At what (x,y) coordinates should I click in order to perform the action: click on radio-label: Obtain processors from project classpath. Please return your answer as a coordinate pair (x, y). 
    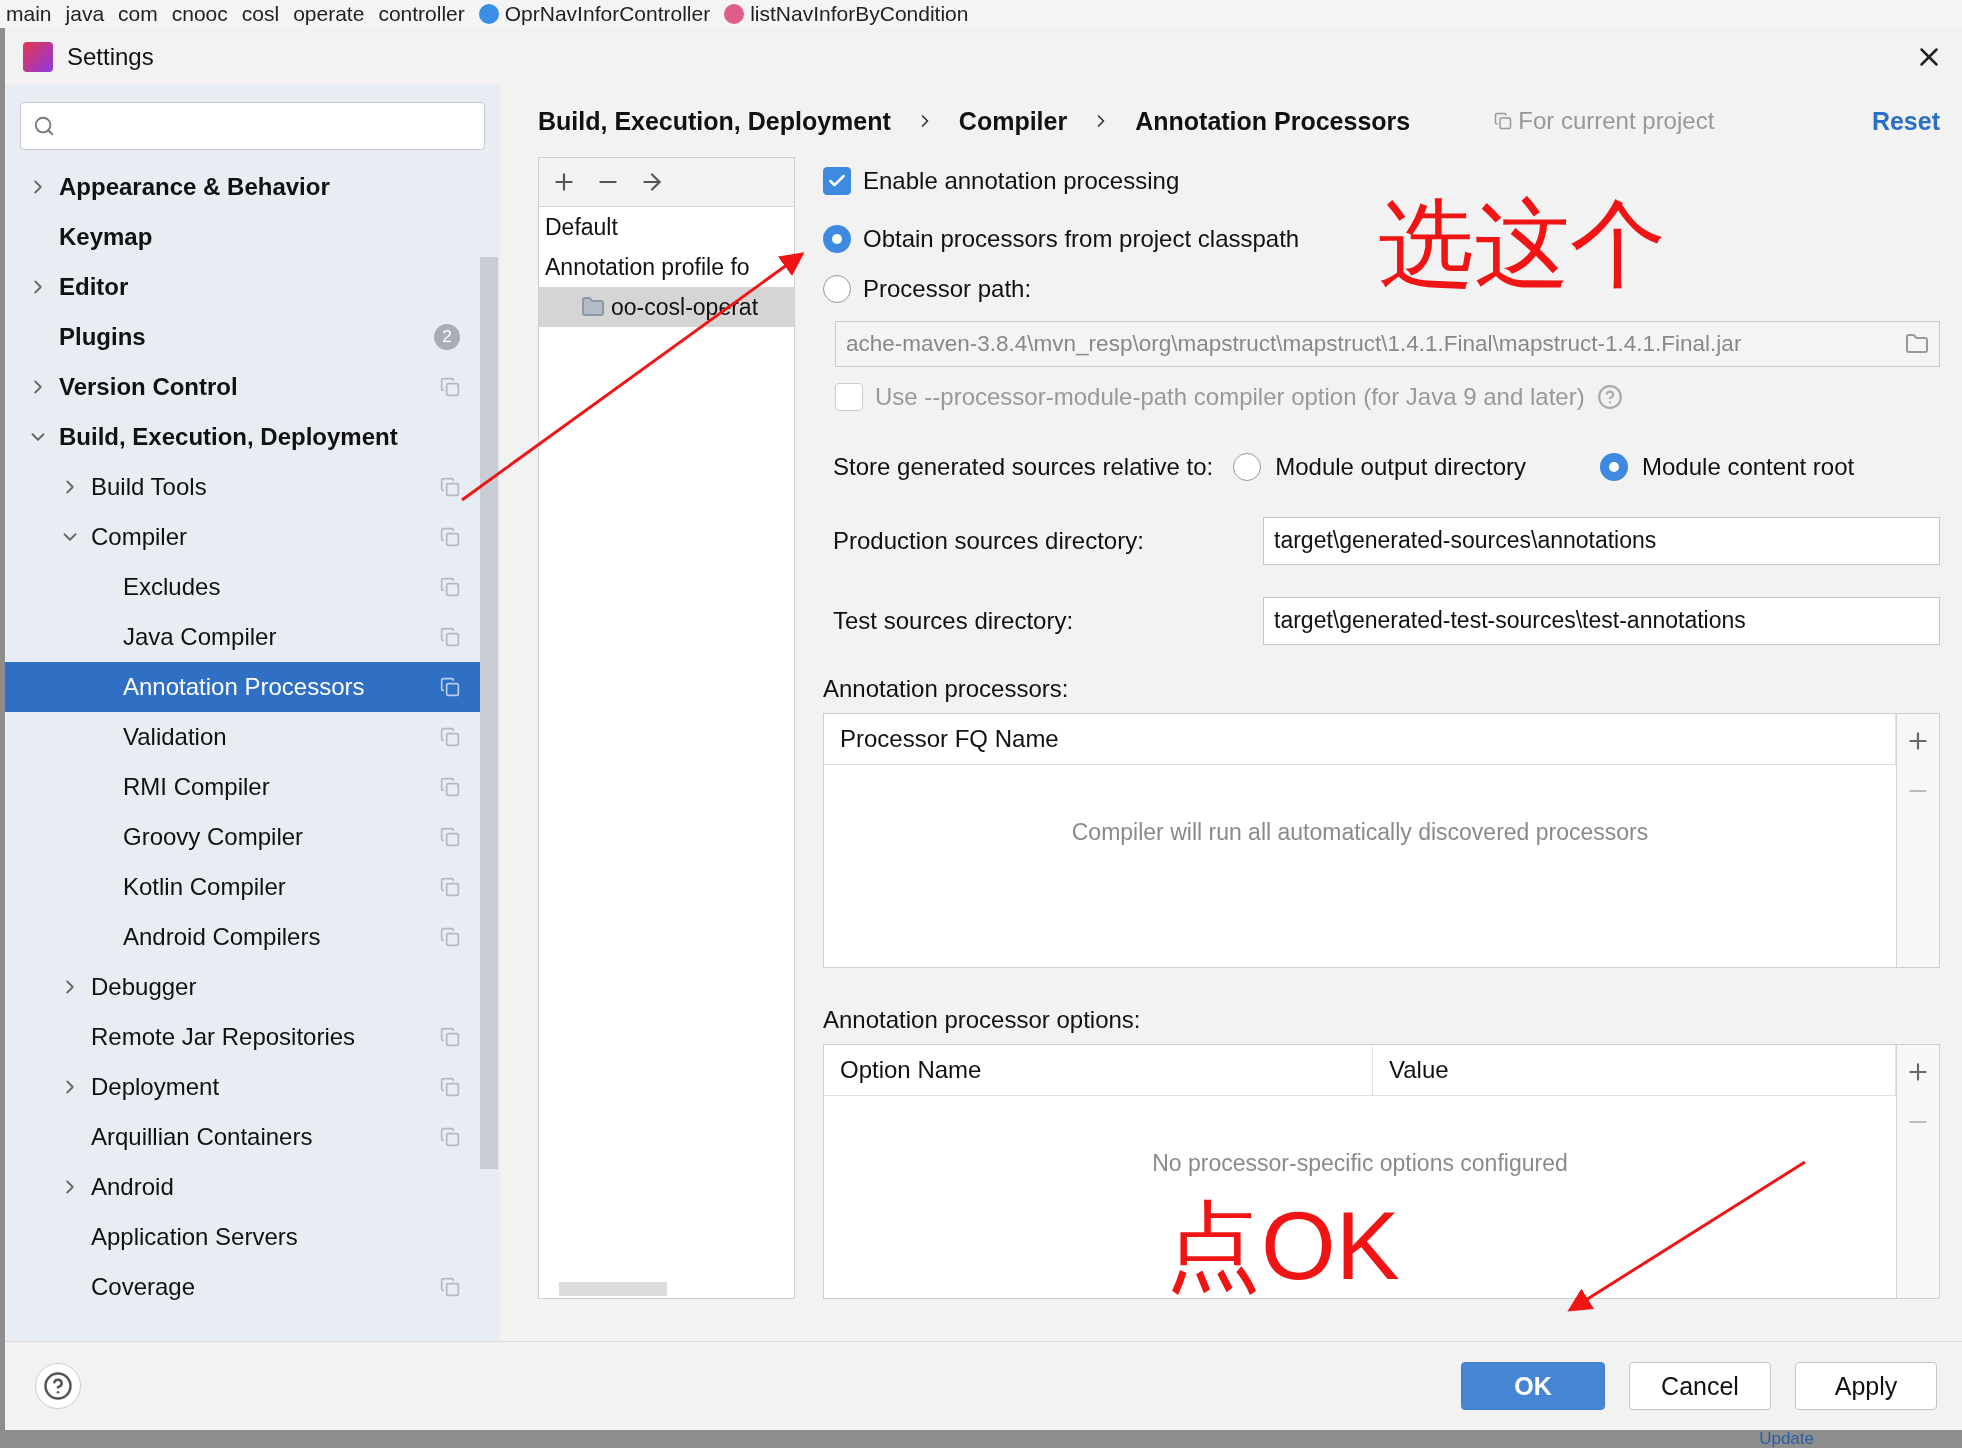
    Looking at the image, I should click on (1081, 239).